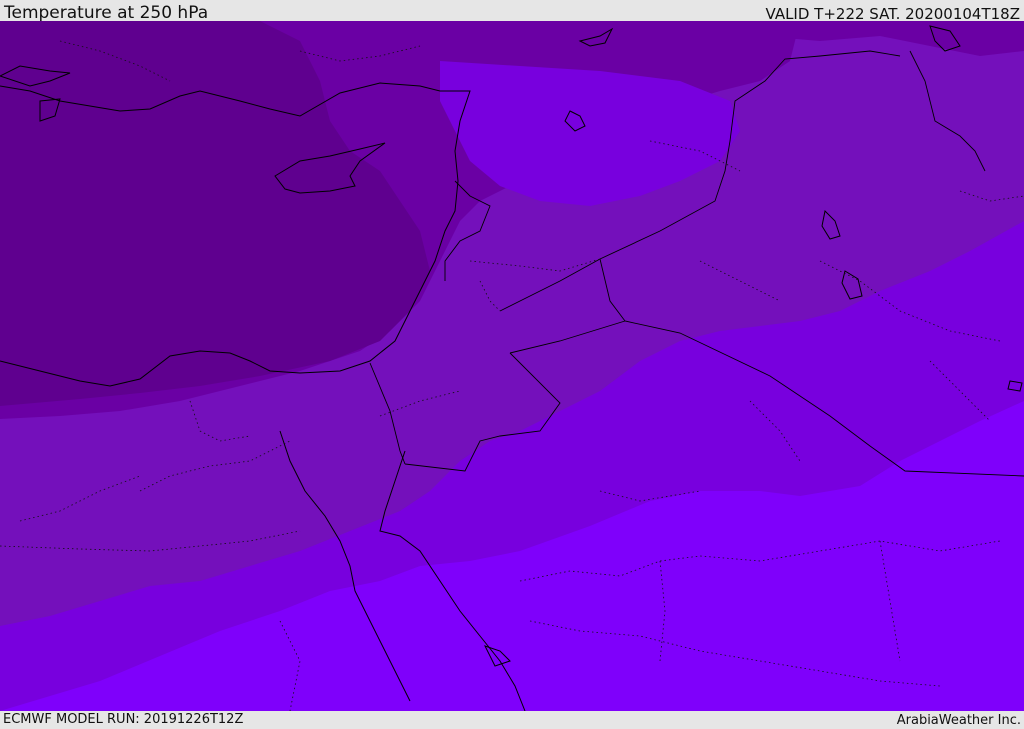 This screenshot has height=729, width=1024. I want to click on model-run-label: ECMWF MODEL RUN: 20191226T12Z, so click(123, 719).